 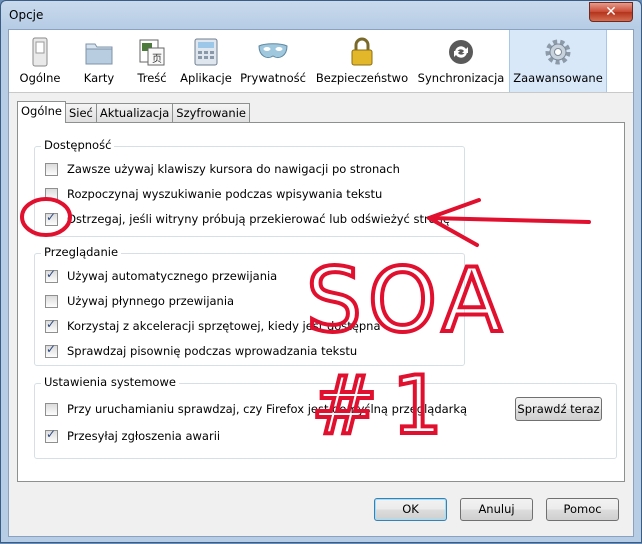 I want to click on close-button: ✕, so click(x=611, y=12).